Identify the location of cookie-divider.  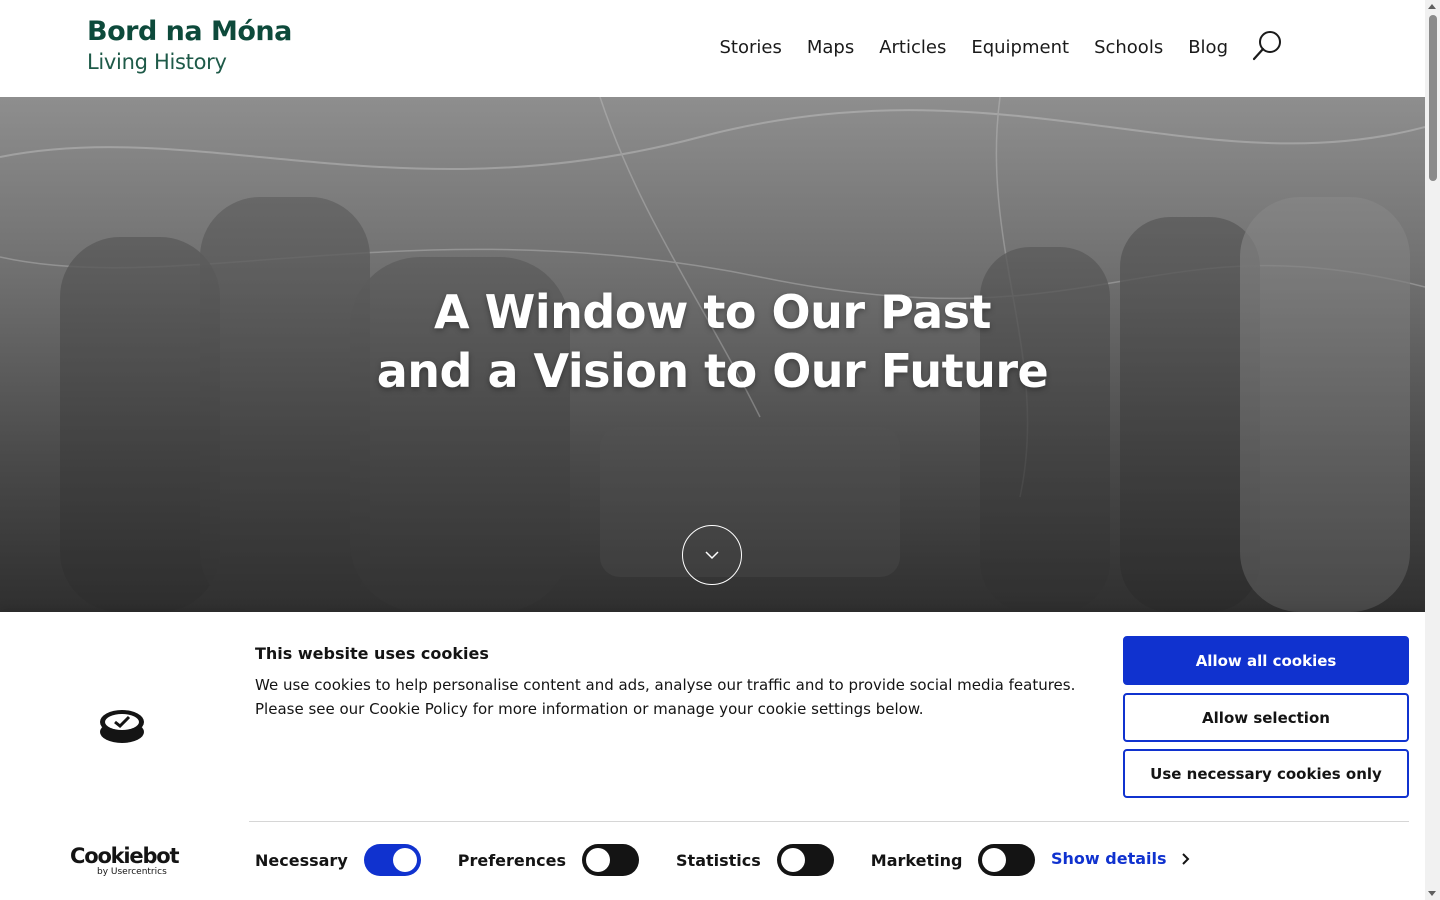
(829, 821).